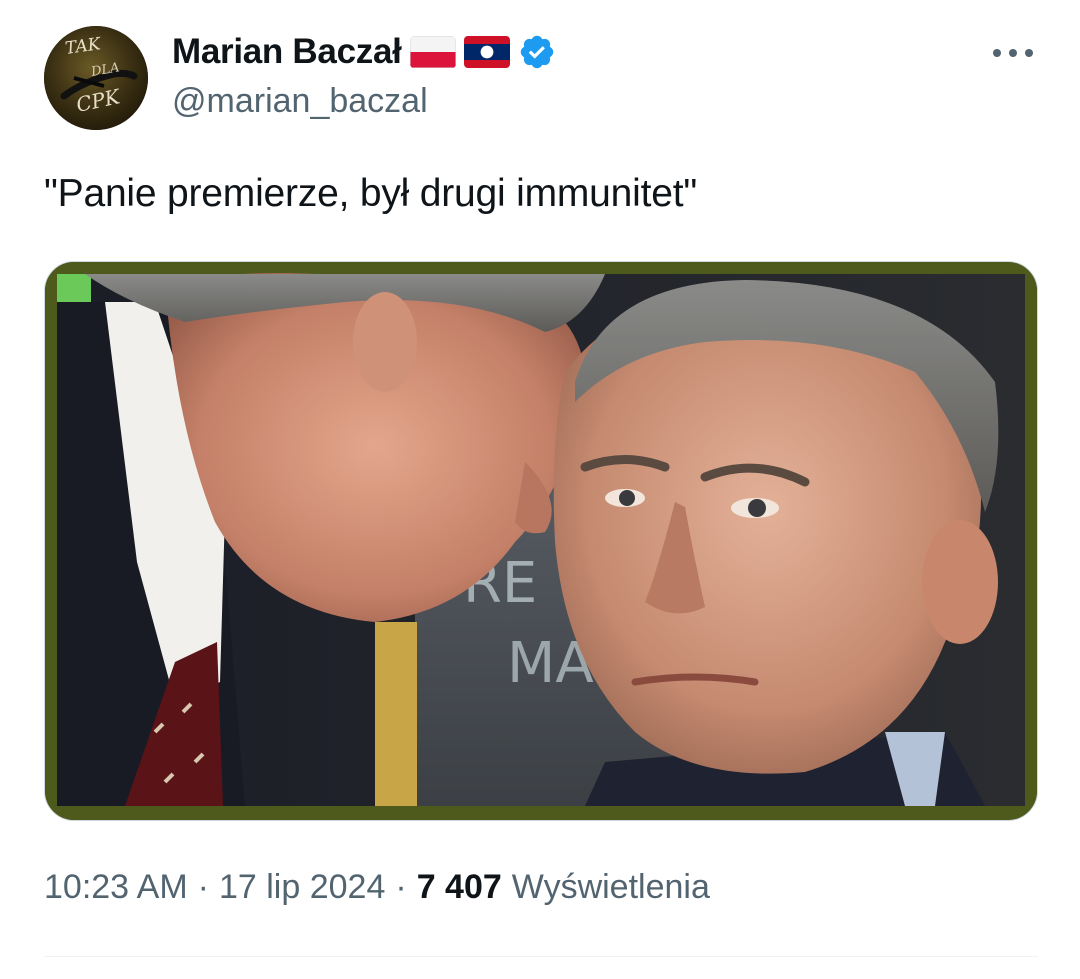 This screenshot has width=1080, height=979. I want to click on author-name-row: Marian Baczał, so click(364, 52).